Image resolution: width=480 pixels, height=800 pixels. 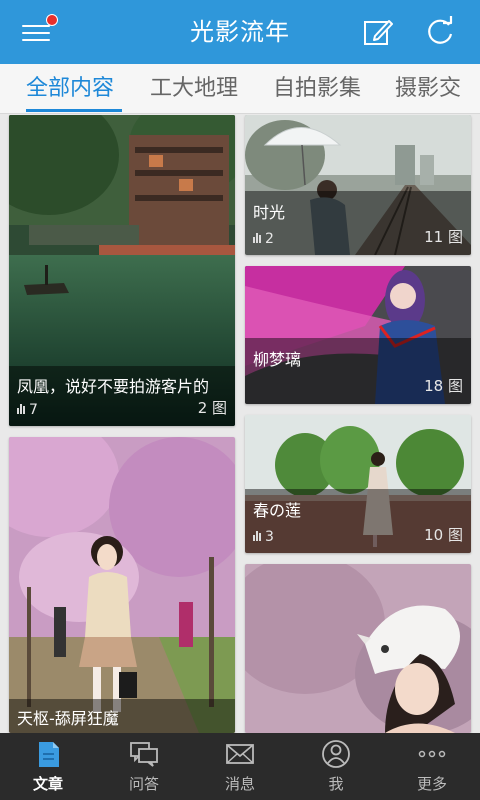 I want to click on article-card: 柳梦璃 18 图, so click(x=358, y=335).